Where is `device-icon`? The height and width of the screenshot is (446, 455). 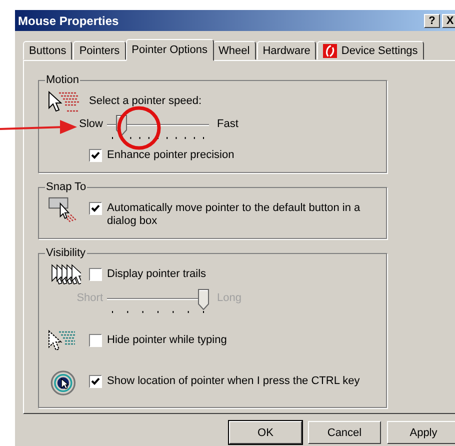
device-icon is located at coordinates (330, 51).